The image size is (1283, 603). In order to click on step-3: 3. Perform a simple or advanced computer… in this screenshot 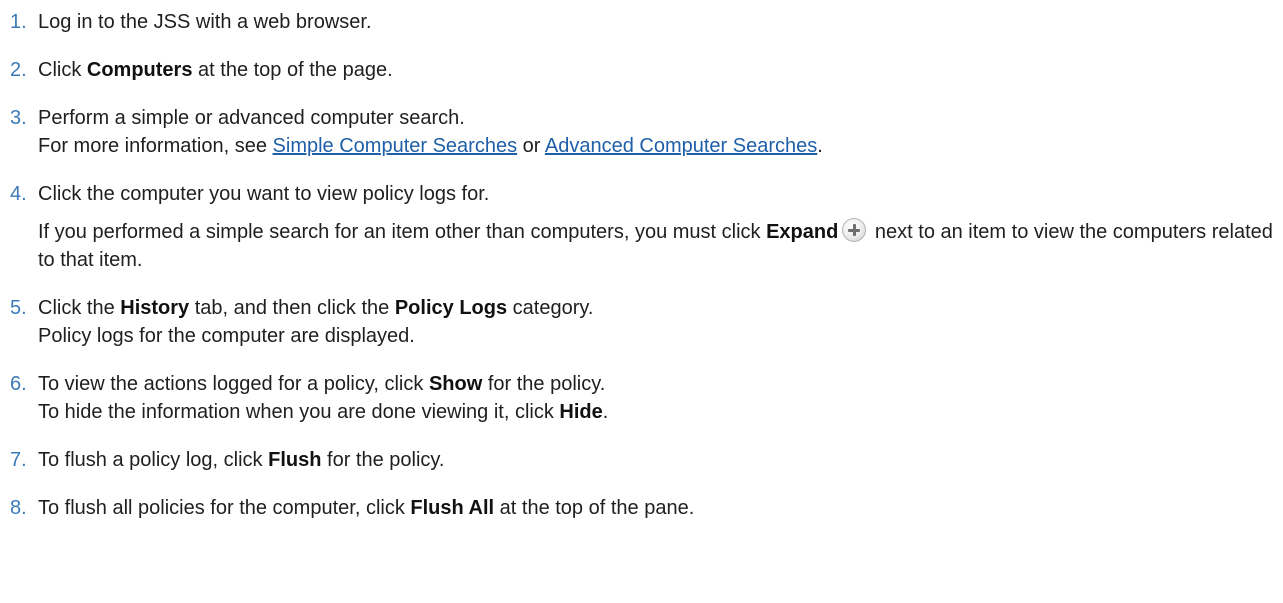, I will do `click(641, 132)`.